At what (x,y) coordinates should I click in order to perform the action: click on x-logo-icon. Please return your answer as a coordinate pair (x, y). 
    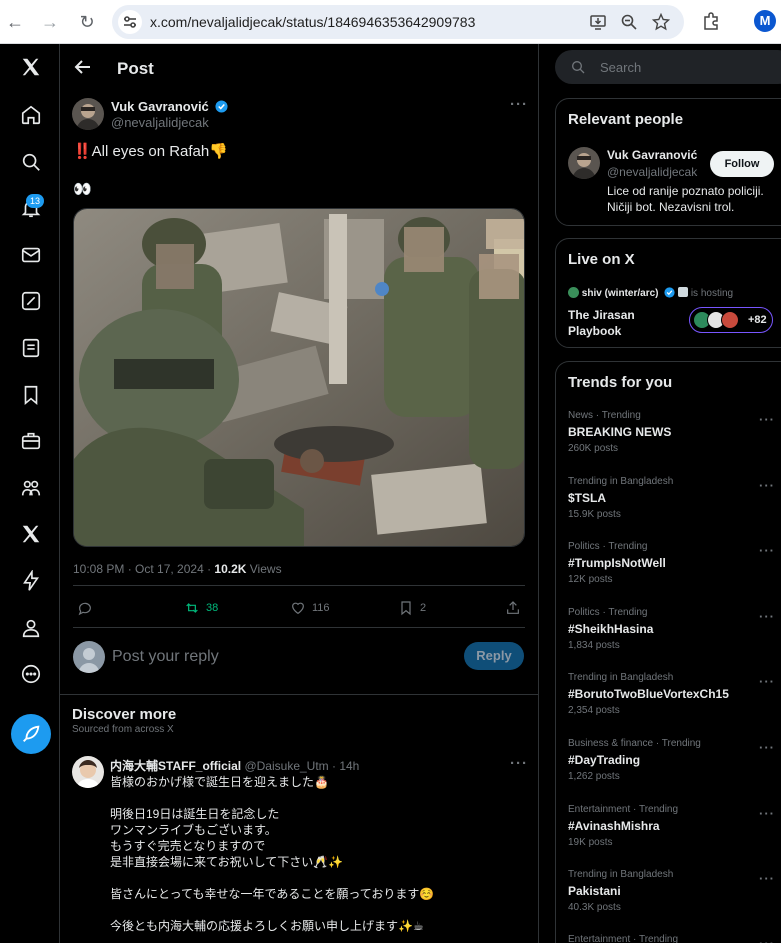
    Looking at the image, I should click on (31, 67).